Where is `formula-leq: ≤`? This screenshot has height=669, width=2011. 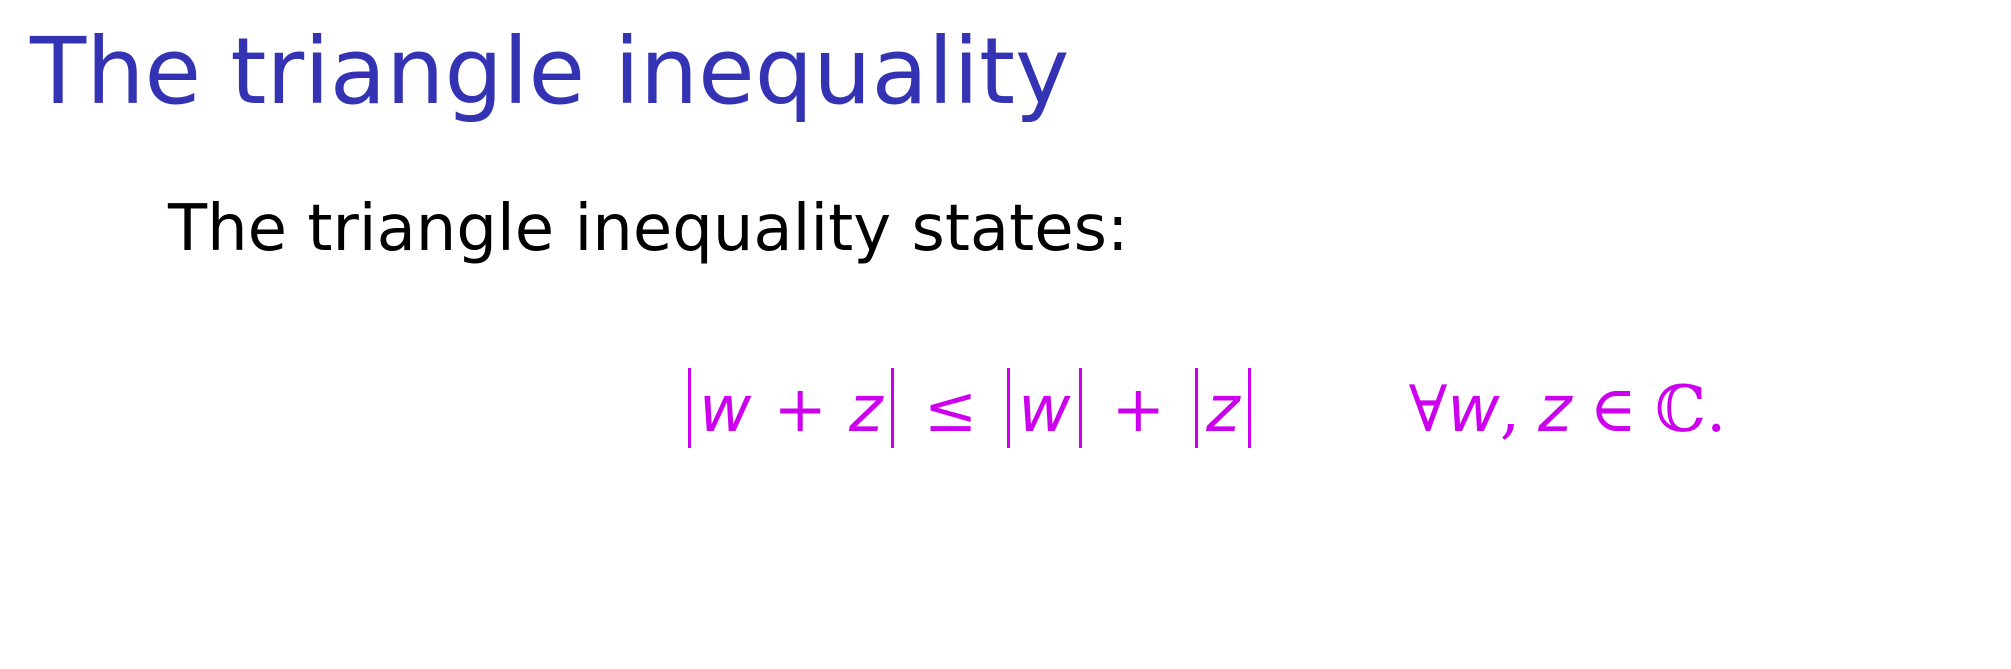
formula-leq: ≤ is located at coordinates (950, 410).